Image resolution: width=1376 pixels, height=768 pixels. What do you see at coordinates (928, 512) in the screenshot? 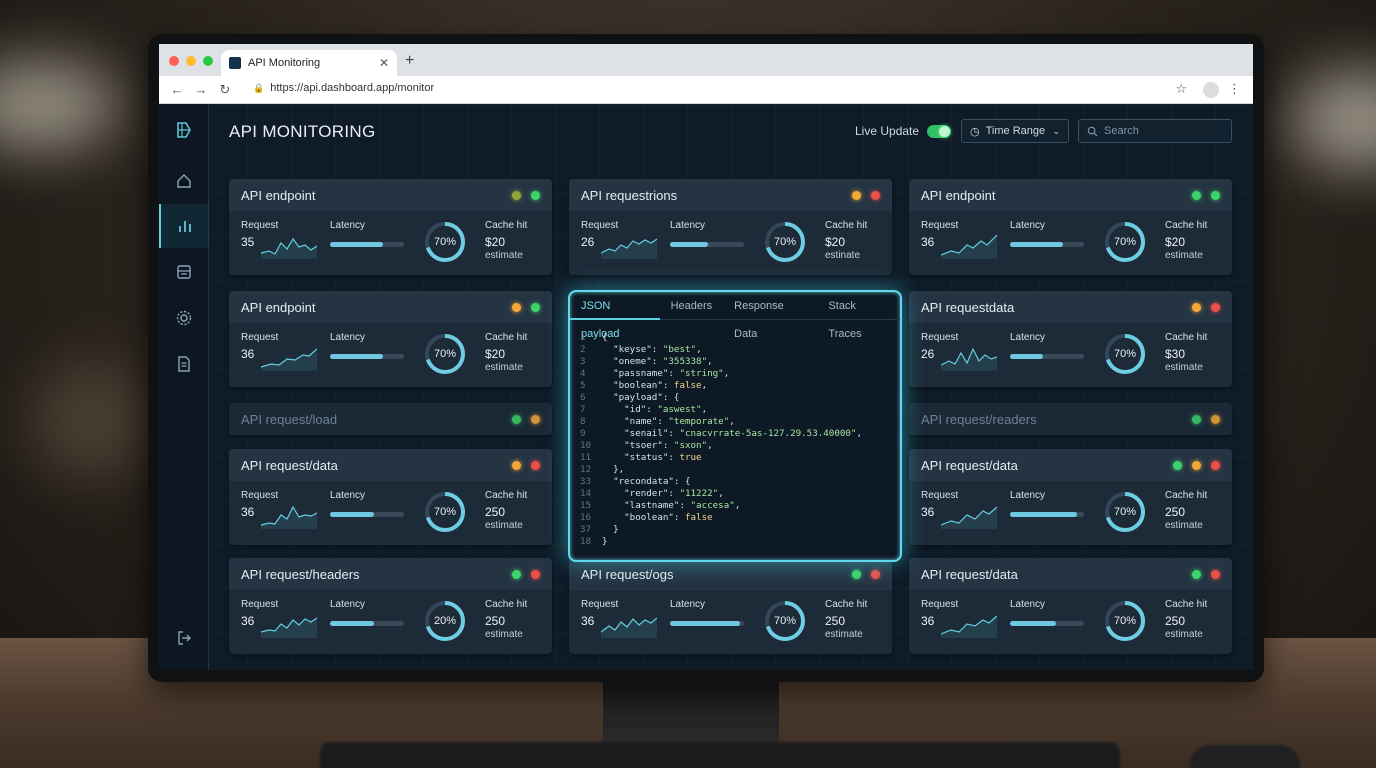
I see `request-value: 36` at bounding box center [928, 512].